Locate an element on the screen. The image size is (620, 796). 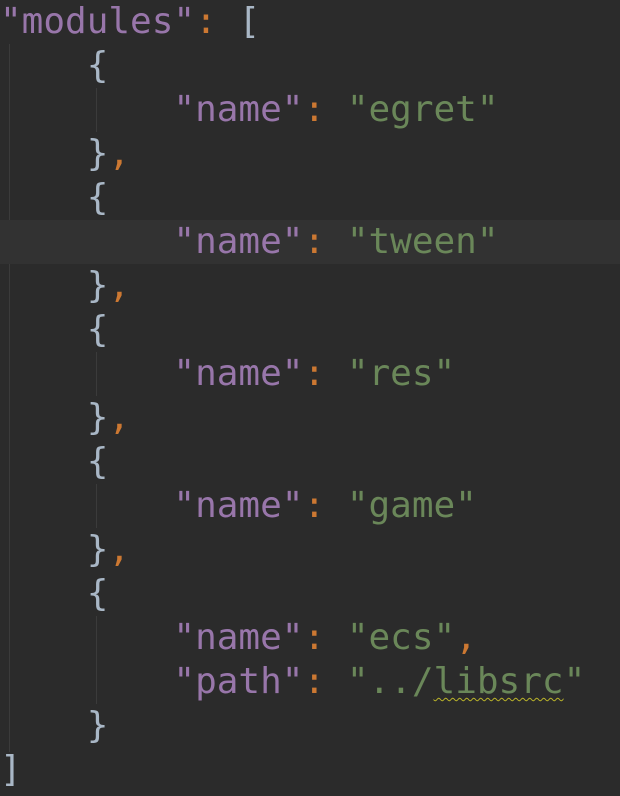
spellcheck-word: libsrc is located at coordinates (498, 681).